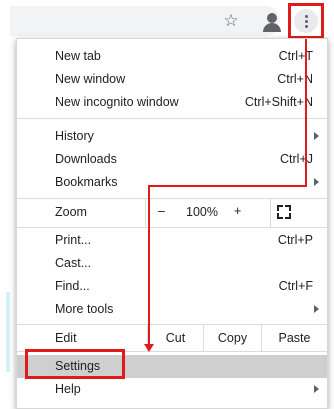  What do you see at coordinates (232, 338) in the screenshot?
I see `copy-button: Copy` at bounding box center [232, 338].